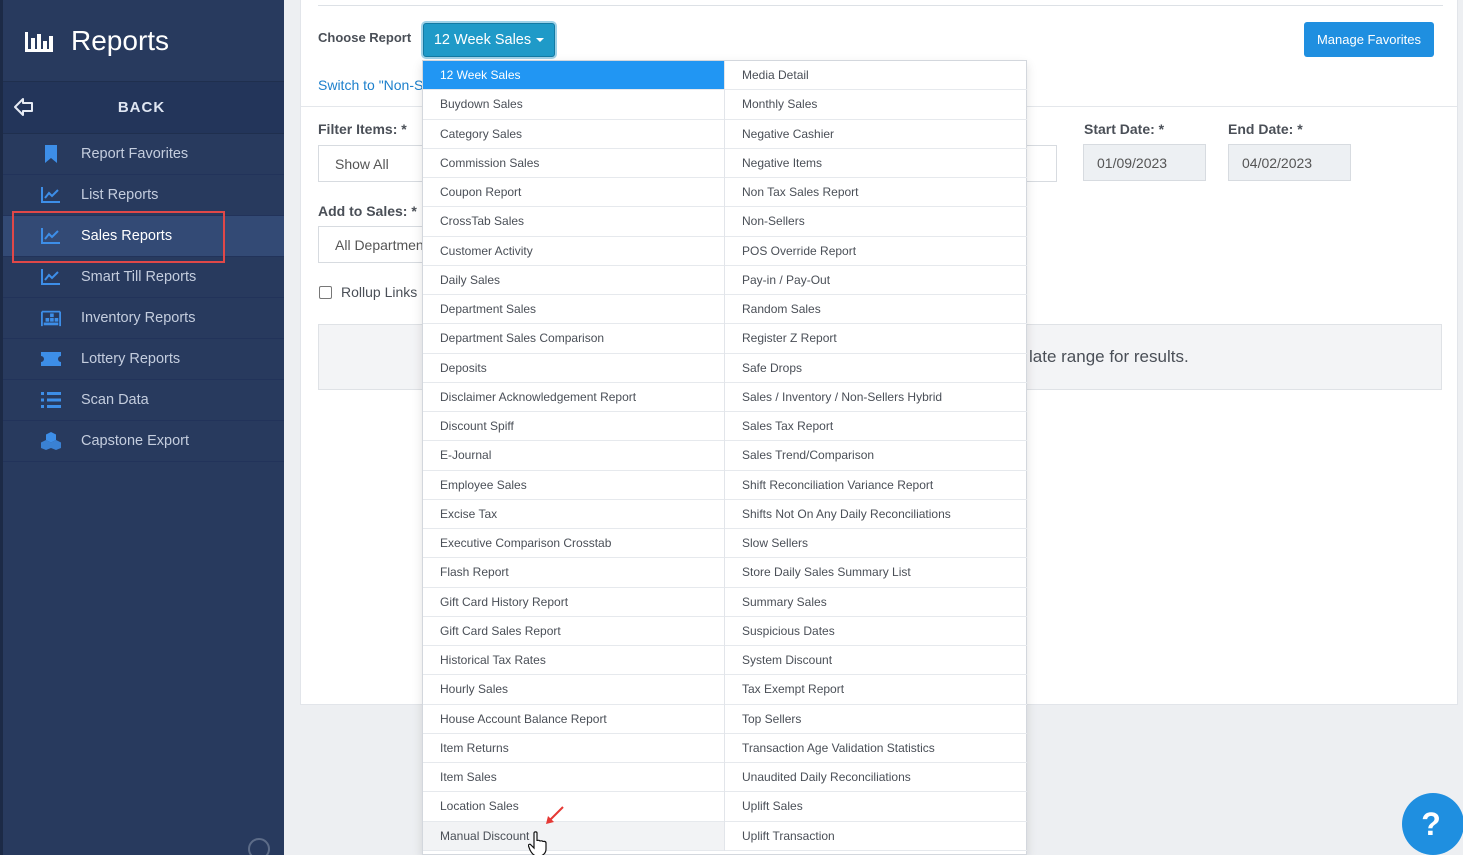 The height and width of the screenshot is (855, 1463). What do you see at coordinates (370, 85) in the screenshot?
I see `switch-report-link: Switch to "Non-S` at bounding box center [370, 85].